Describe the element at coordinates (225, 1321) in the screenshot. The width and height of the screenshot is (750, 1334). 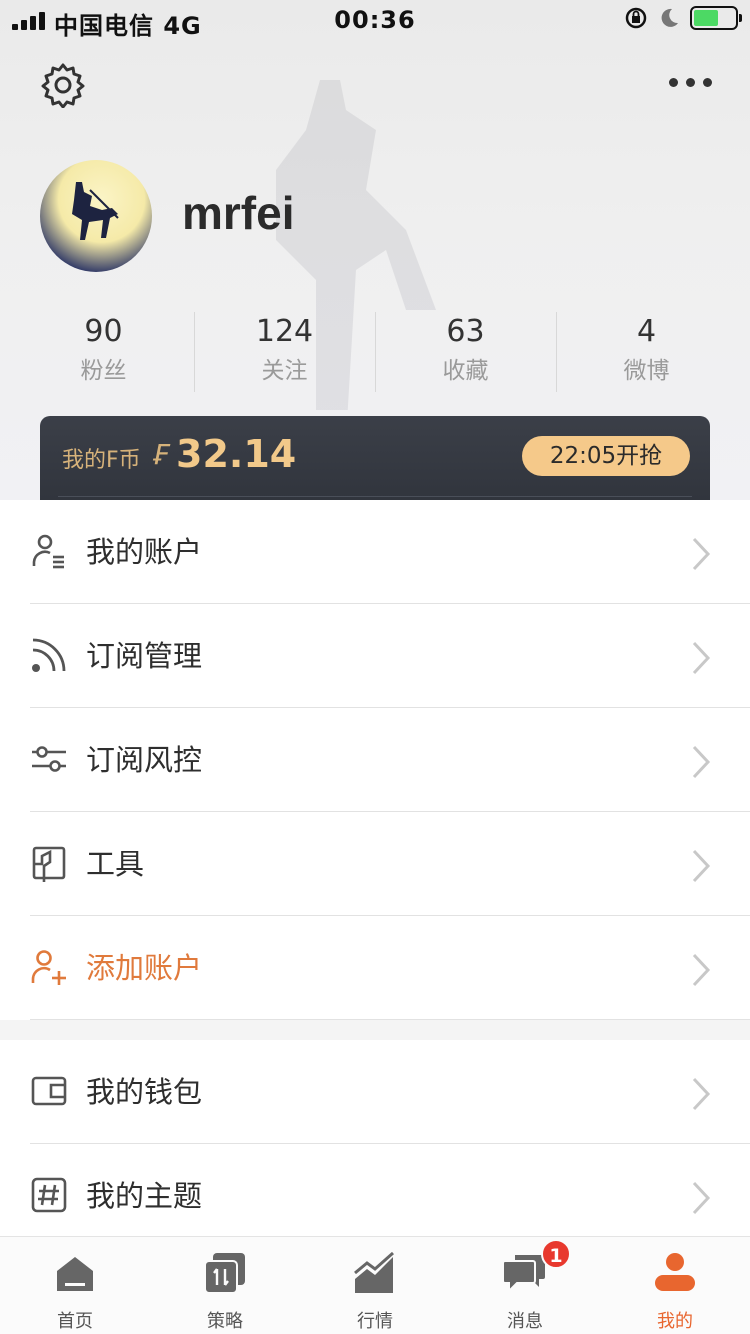
I see `tab-label: 策略` at that location.